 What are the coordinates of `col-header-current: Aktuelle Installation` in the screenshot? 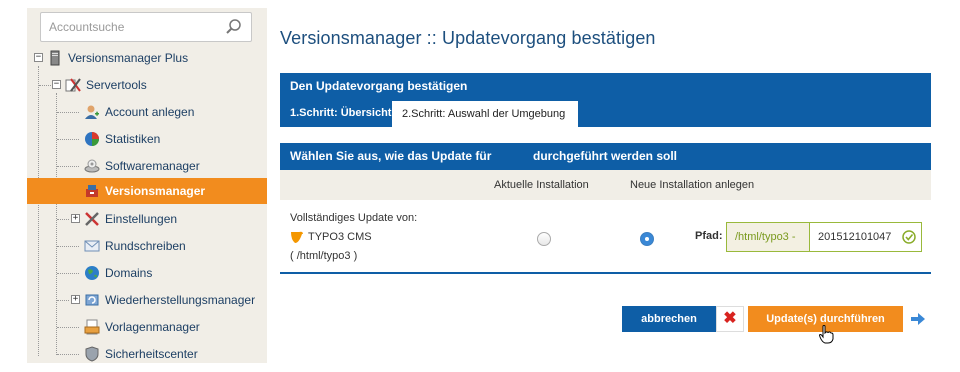 It's located at (541, 185).